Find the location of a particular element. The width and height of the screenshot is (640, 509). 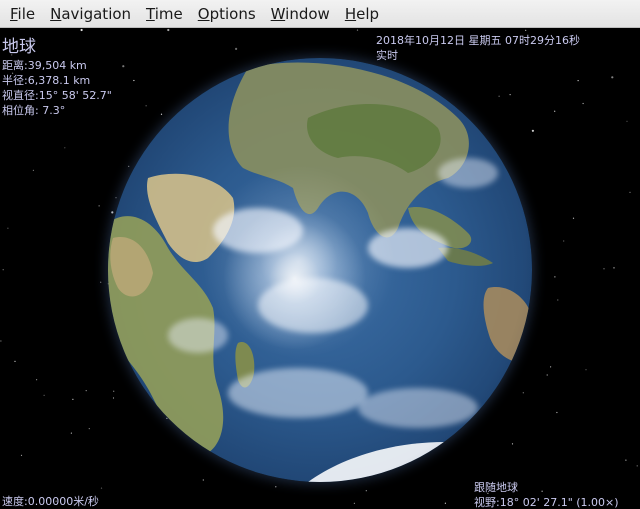

menu-file-mnemonic: F is located at coordinates (14, 13).